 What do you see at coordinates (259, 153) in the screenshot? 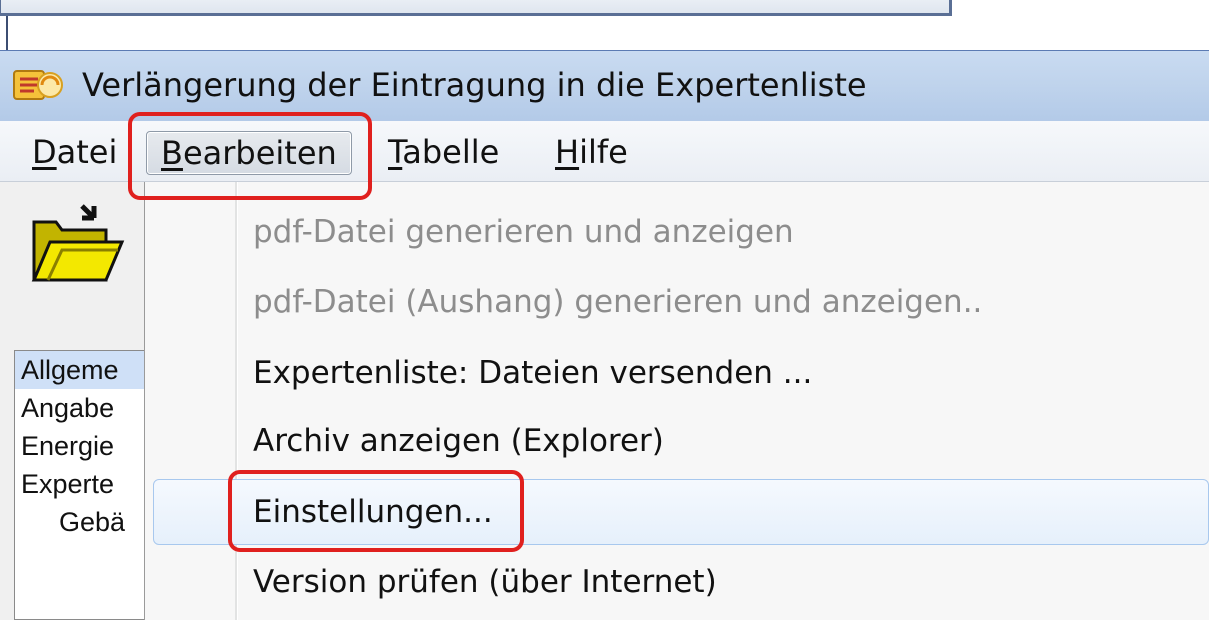
I see `menu-bearbeiten-rest: earbeiten` at bounding box center [259, 153].